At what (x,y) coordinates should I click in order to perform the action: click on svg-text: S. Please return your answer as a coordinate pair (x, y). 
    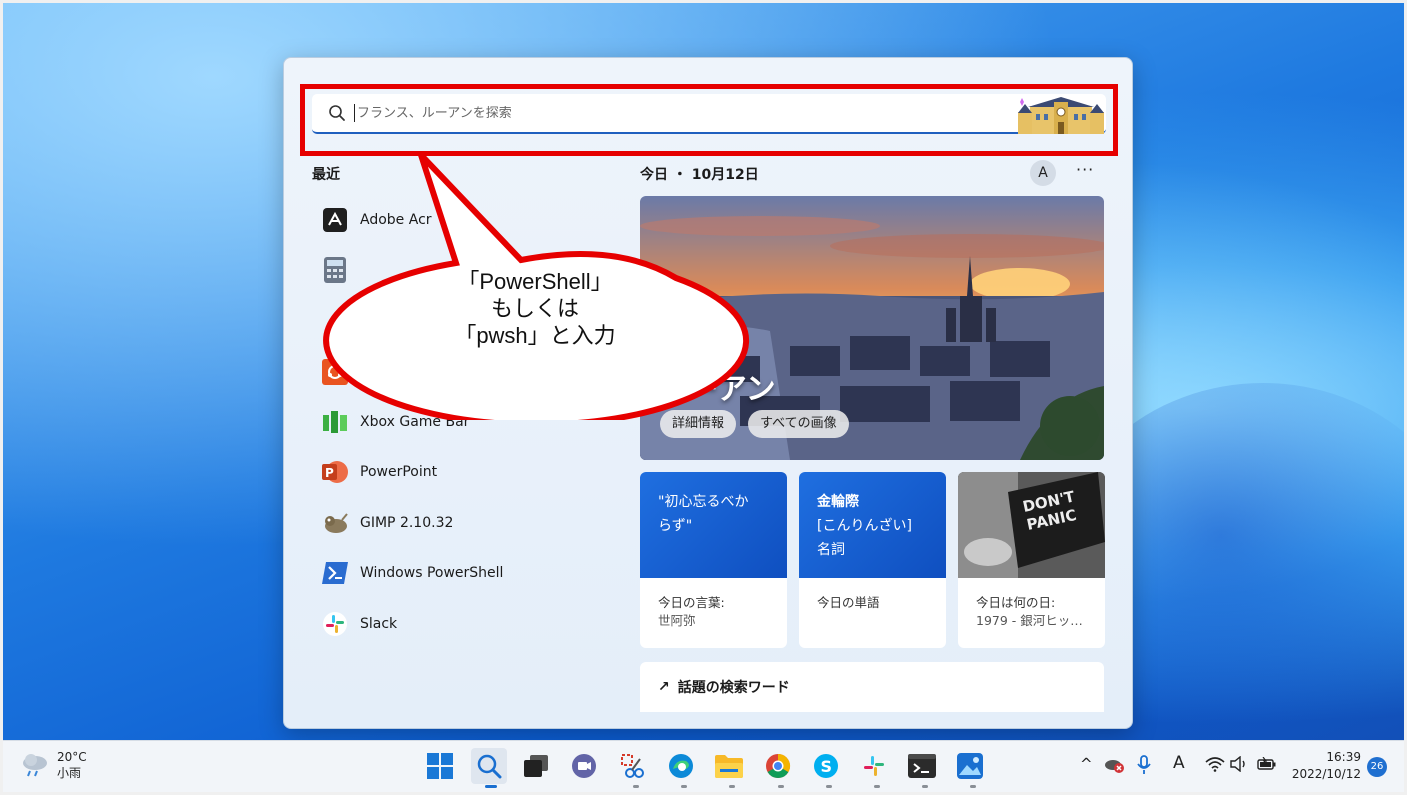
    Looking at the image, I should click on (827, 766).